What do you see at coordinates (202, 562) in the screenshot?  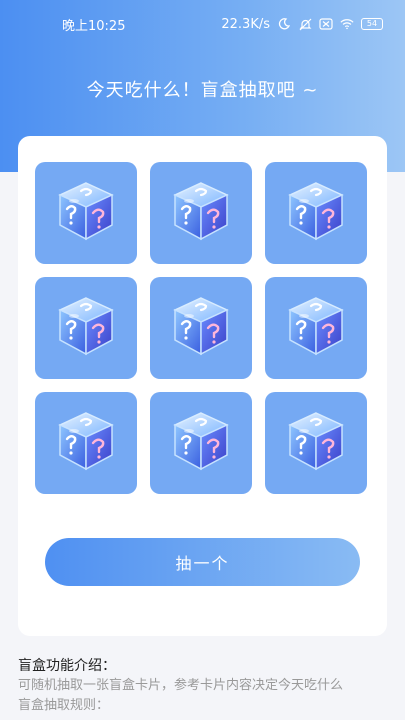 I see `draw-one-button: 抽一个` at bounding box center [202, 562].